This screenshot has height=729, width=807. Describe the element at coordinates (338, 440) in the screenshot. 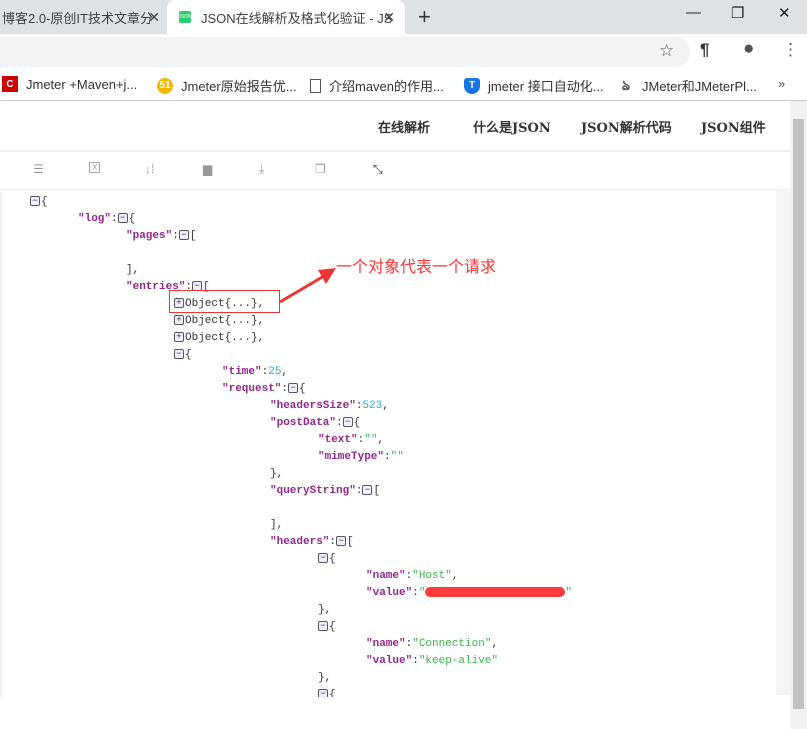

I see `json-key: "text"` at that location.